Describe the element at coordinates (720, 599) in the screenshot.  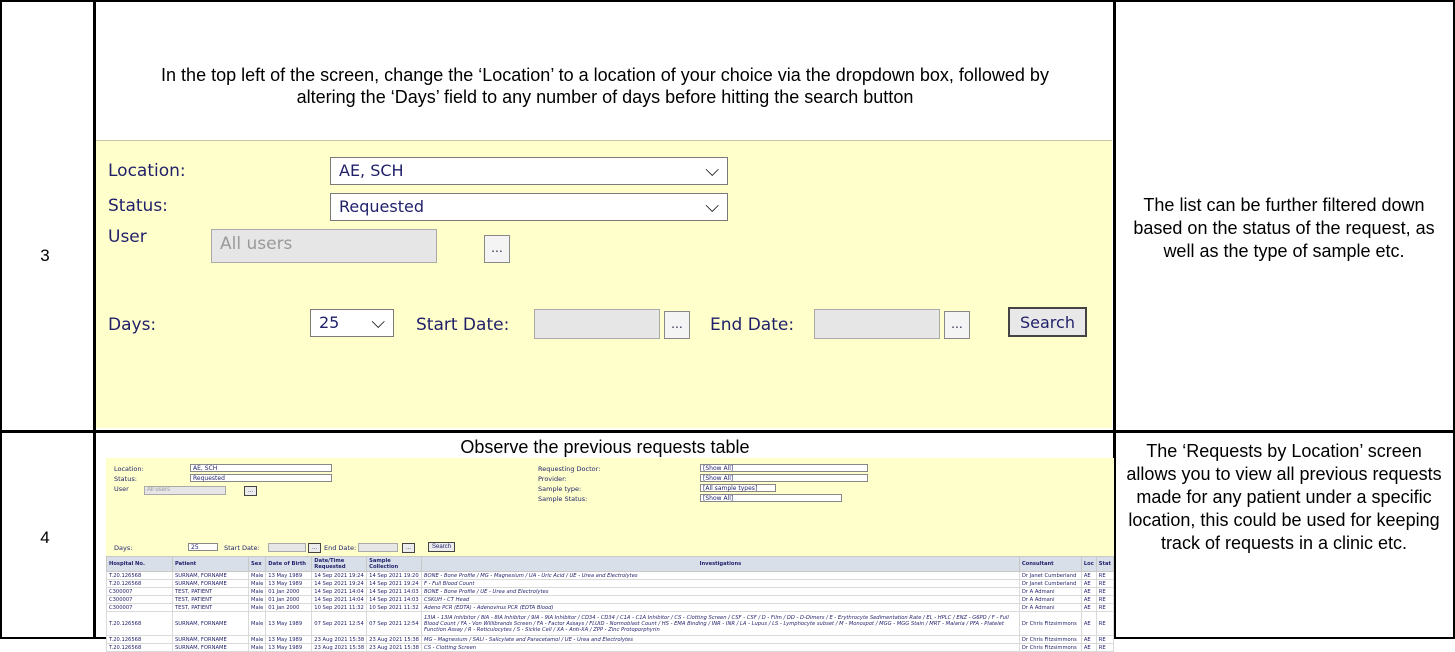
I see `investigations-cell: CSKUH - CT Head` at that location.